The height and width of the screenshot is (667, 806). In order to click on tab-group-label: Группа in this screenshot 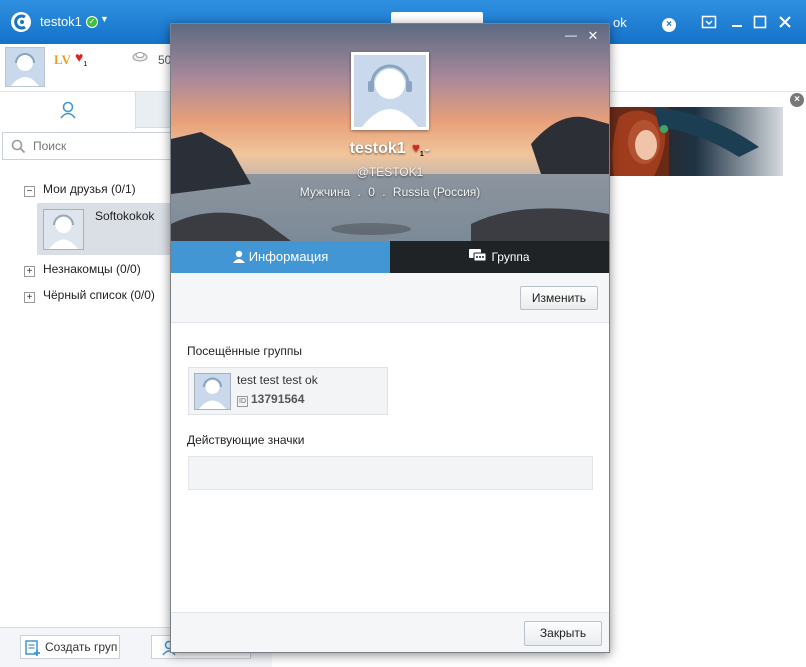, I will do `click(510, 257)`.